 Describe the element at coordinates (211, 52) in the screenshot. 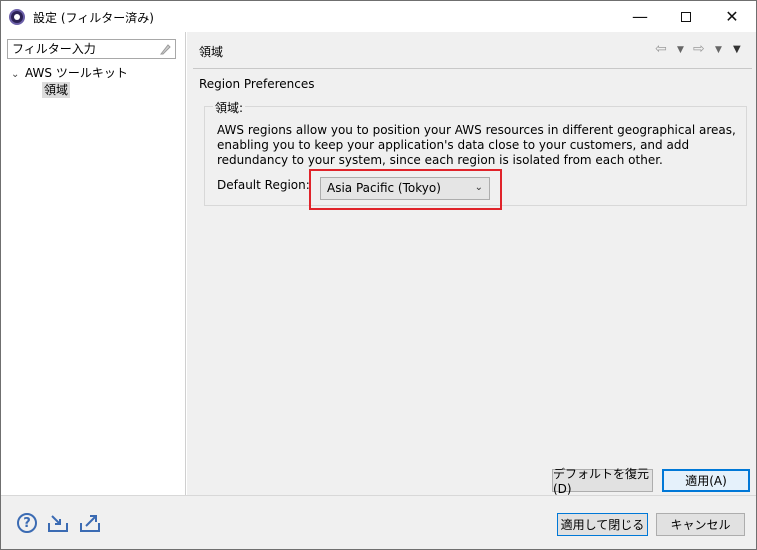

I see `page-title: 領域` at that location.